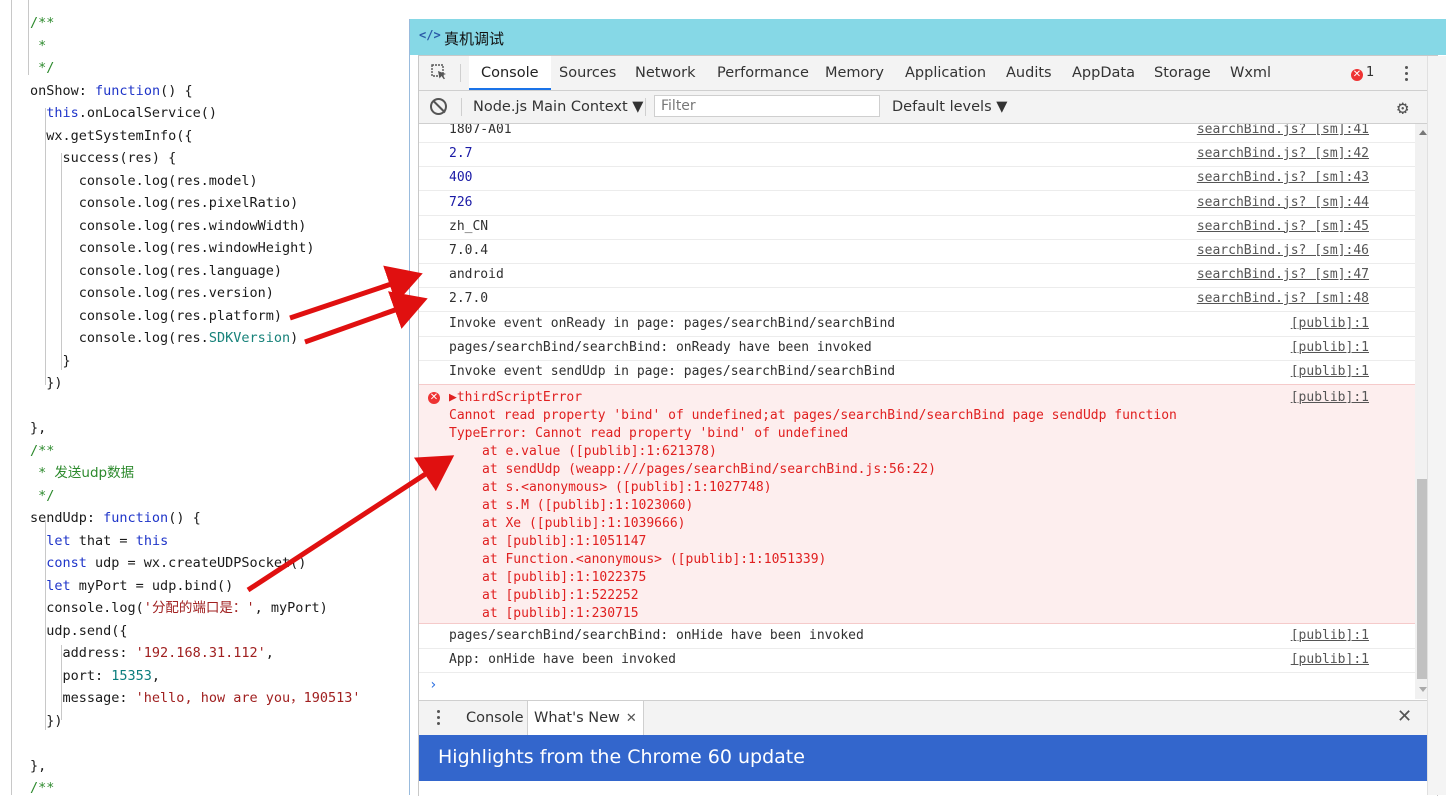 The image size is (1446, 796). What do you see at coordinates (917, 133) in the screenshot?
I see `console-row: 1807-A01 searchBind.js? [sm]:41` at bounding box center [917, 133].